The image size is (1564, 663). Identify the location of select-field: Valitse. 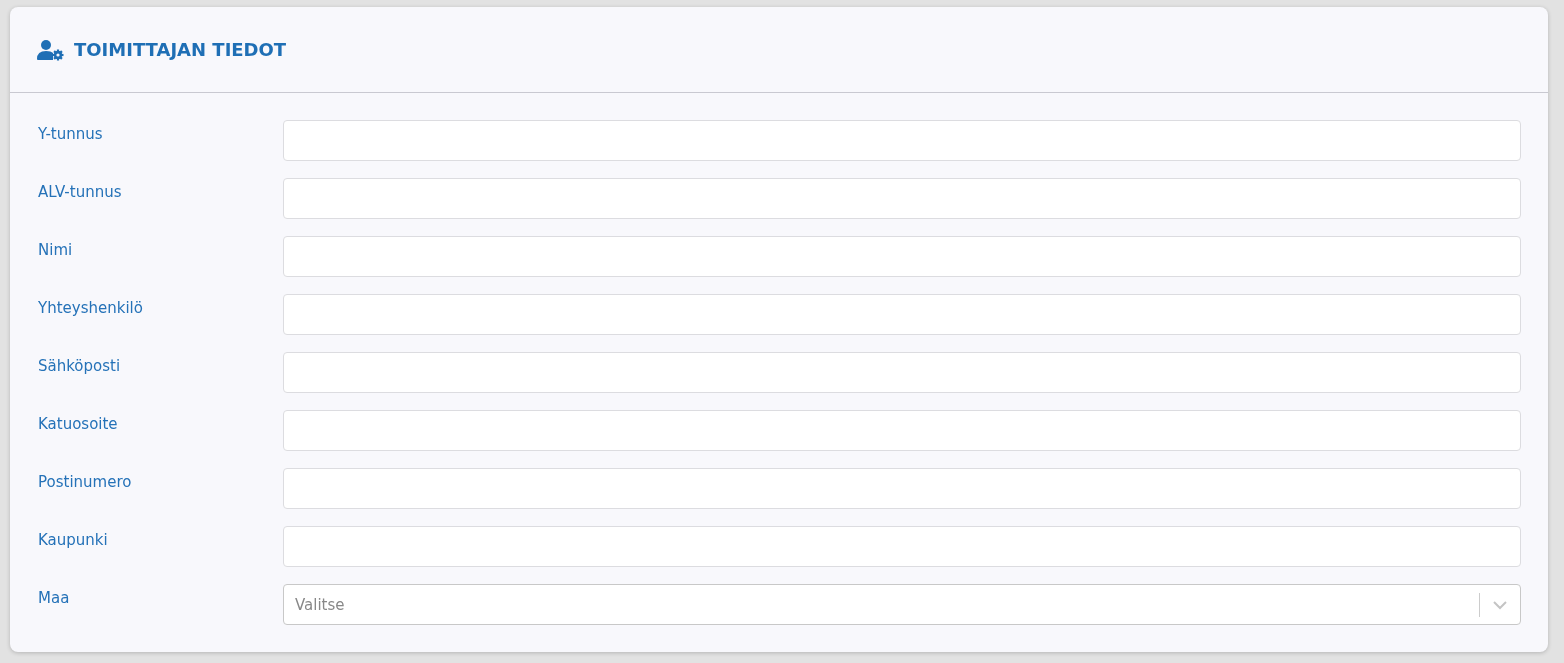
(902, 604).